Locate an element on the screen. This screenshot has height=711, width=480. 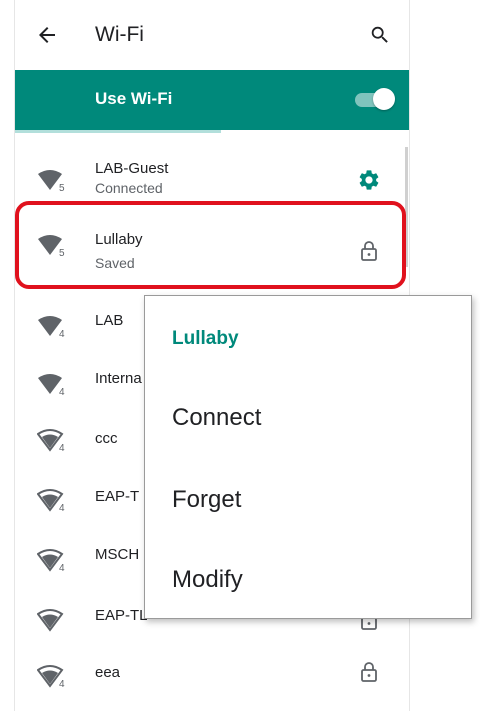
use-wifi-switch-bar: Use Wi-Fi is located at coordinates (212, 100).